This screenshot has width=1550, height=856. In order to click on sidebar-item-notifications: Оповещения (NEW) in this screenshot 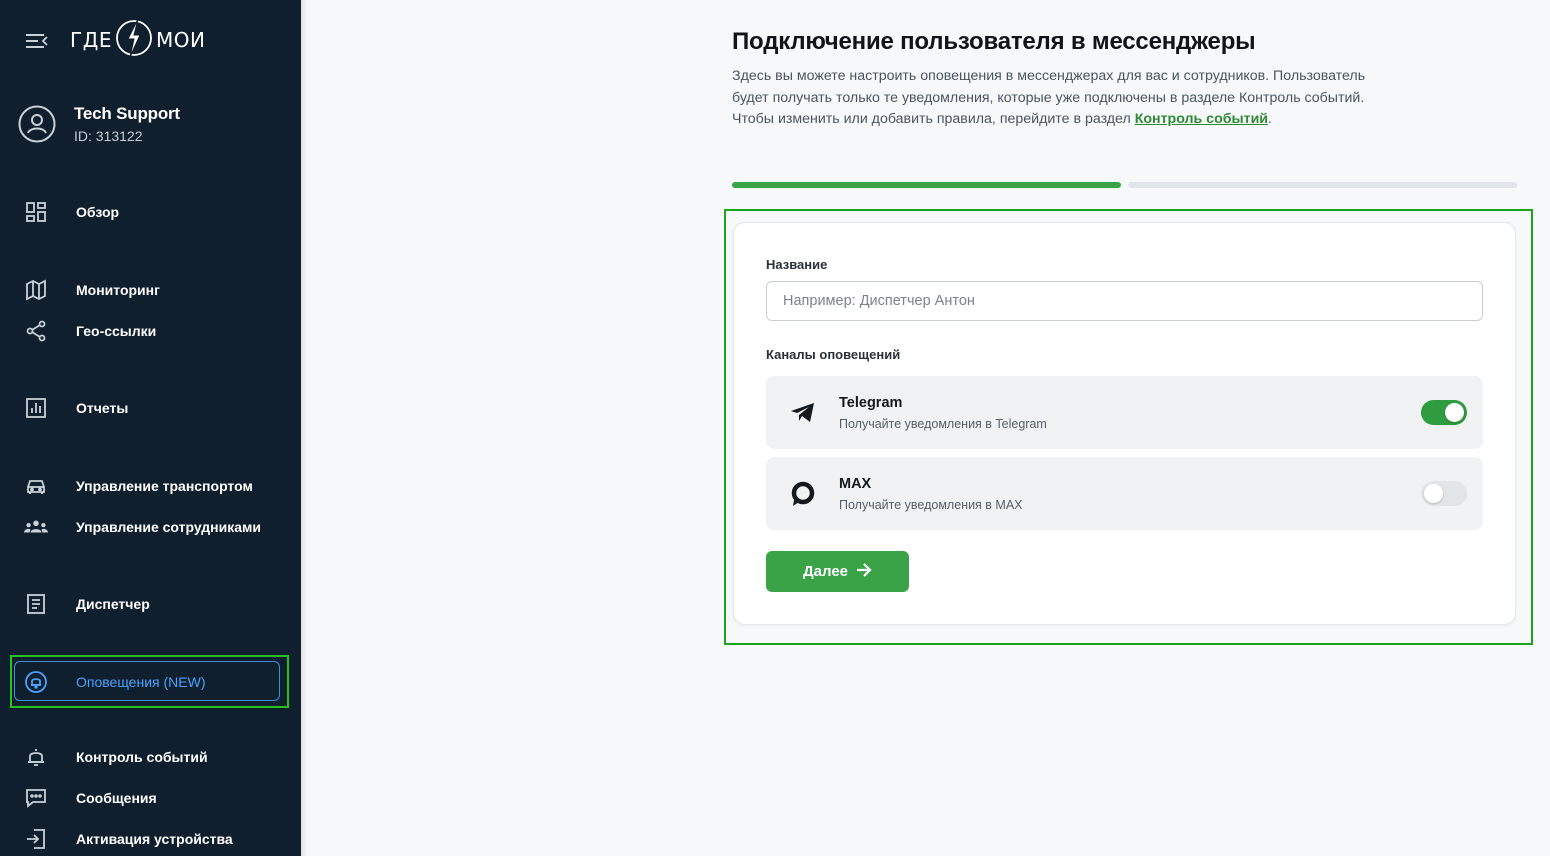, I will do `click(114, 682)`.